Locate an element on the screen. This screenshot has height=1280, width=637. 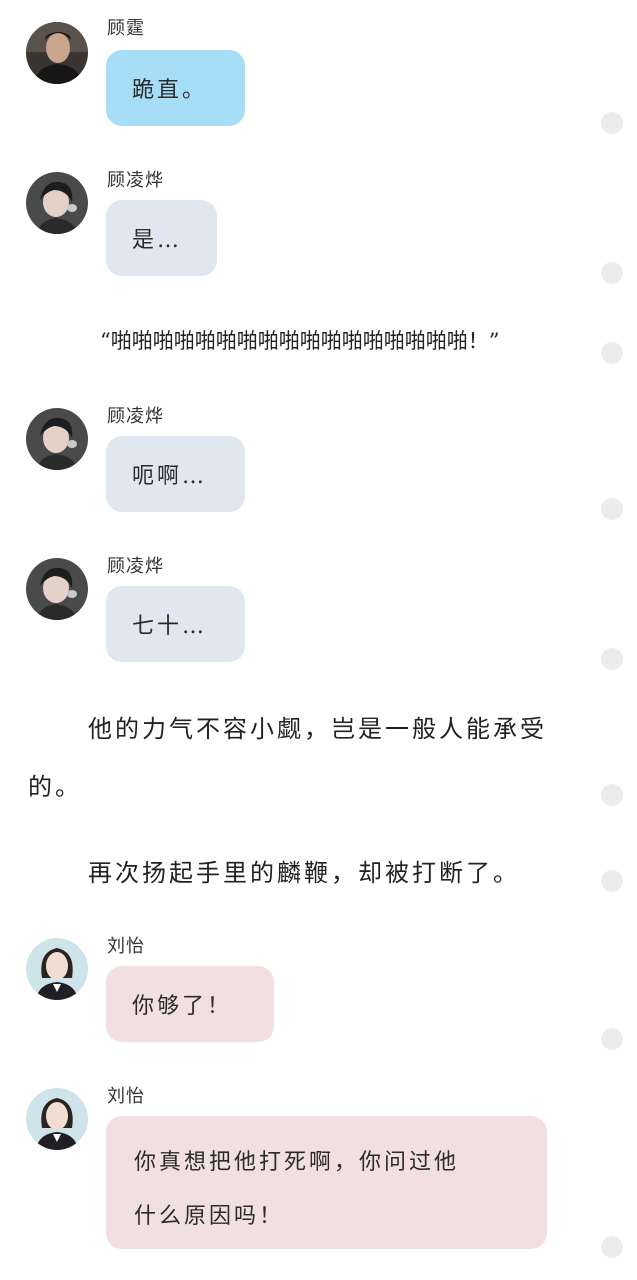
message-bubble: 你真想把他打死啊，你问过他 什么原因吗！ is located at coordinates (326, 1182).